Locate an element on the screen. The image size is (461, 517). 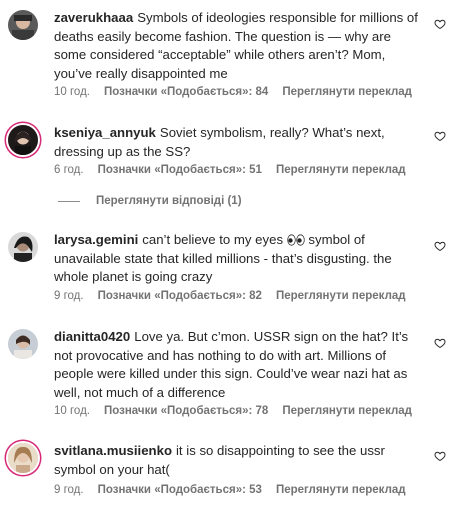
comment-username: zaverukhaaa is located at coordinates (93, 17).